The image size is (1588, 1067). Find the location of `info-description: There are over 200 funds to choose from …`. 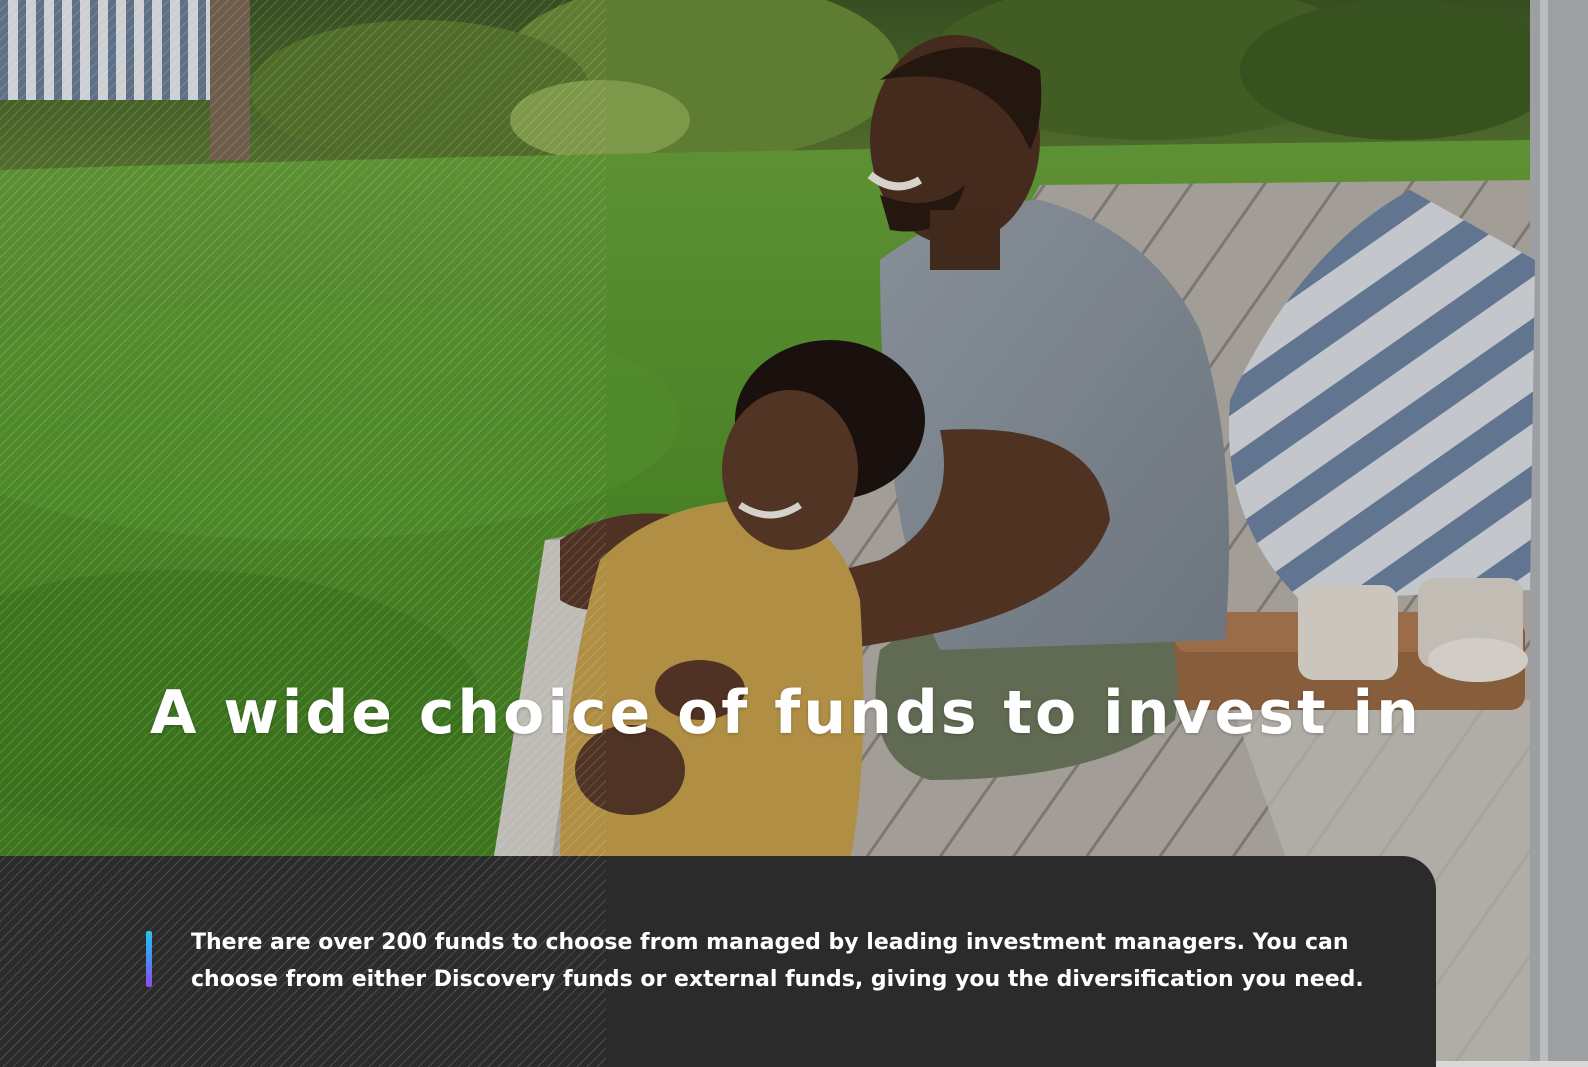

info-description: There are over 200 funds to choose from … is located at coordinates (777, 961).